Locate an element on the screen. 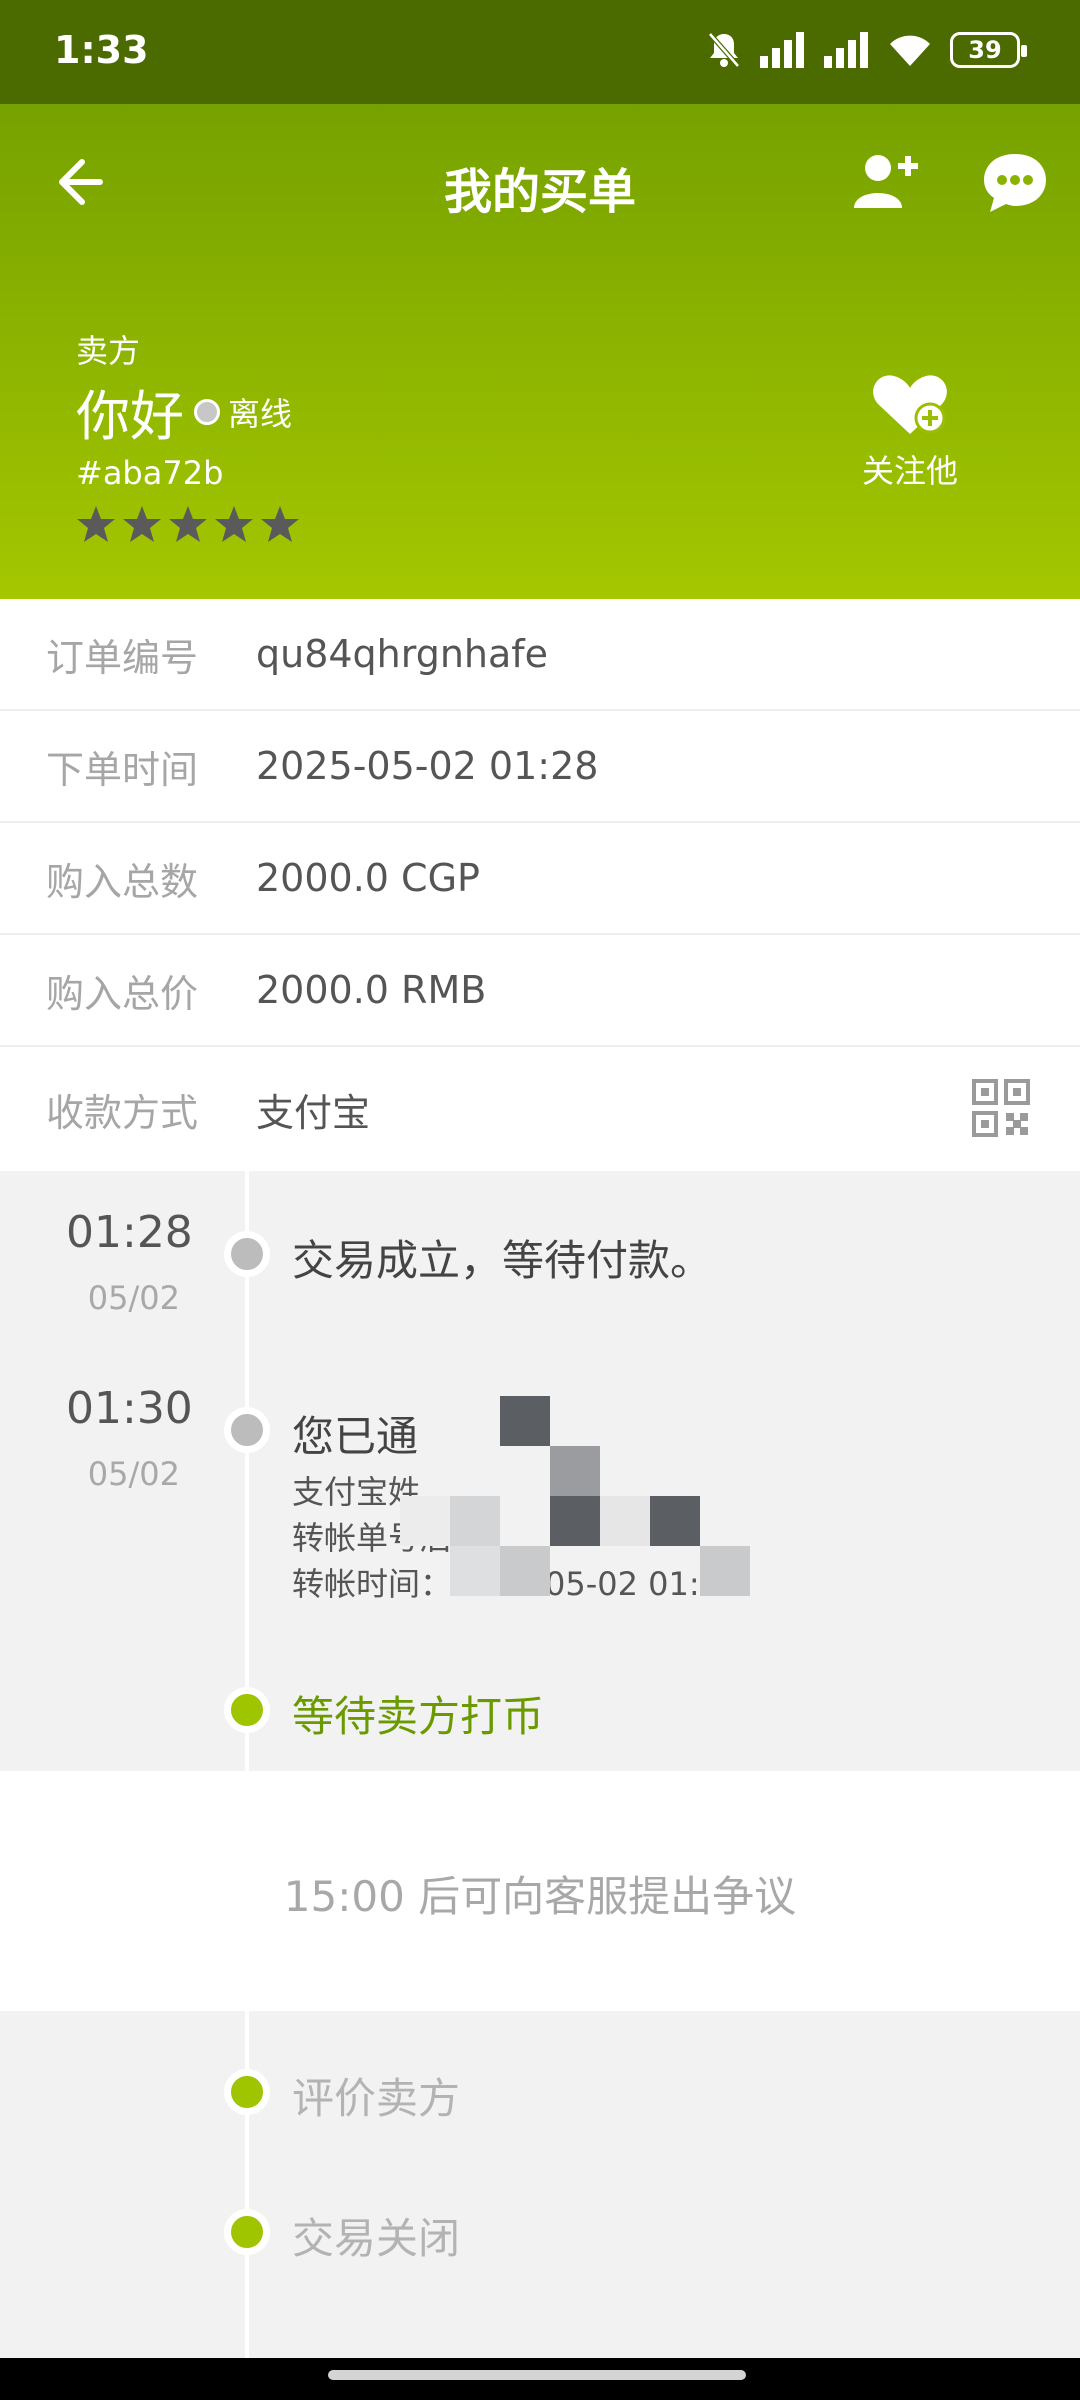  detail-row-order-number: 订单编号 qu84qhrgnhafe is located at coordinates (540, 655).